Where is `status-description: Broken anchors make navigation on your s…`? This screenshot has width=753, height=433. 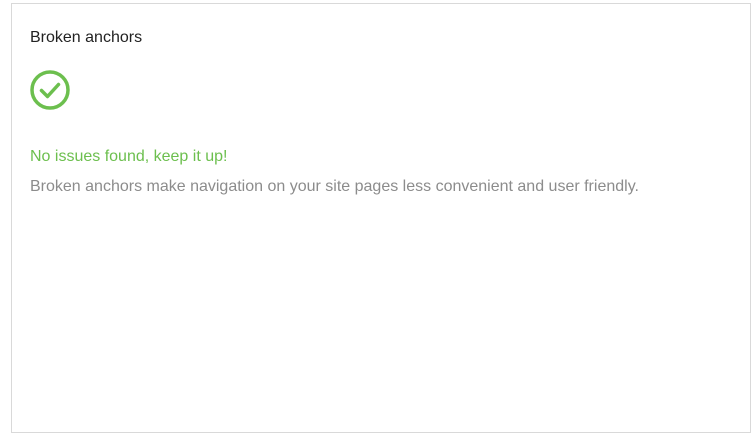 status-description: Broken anchors make navigation on your s… is located at coordinates (334, 186).